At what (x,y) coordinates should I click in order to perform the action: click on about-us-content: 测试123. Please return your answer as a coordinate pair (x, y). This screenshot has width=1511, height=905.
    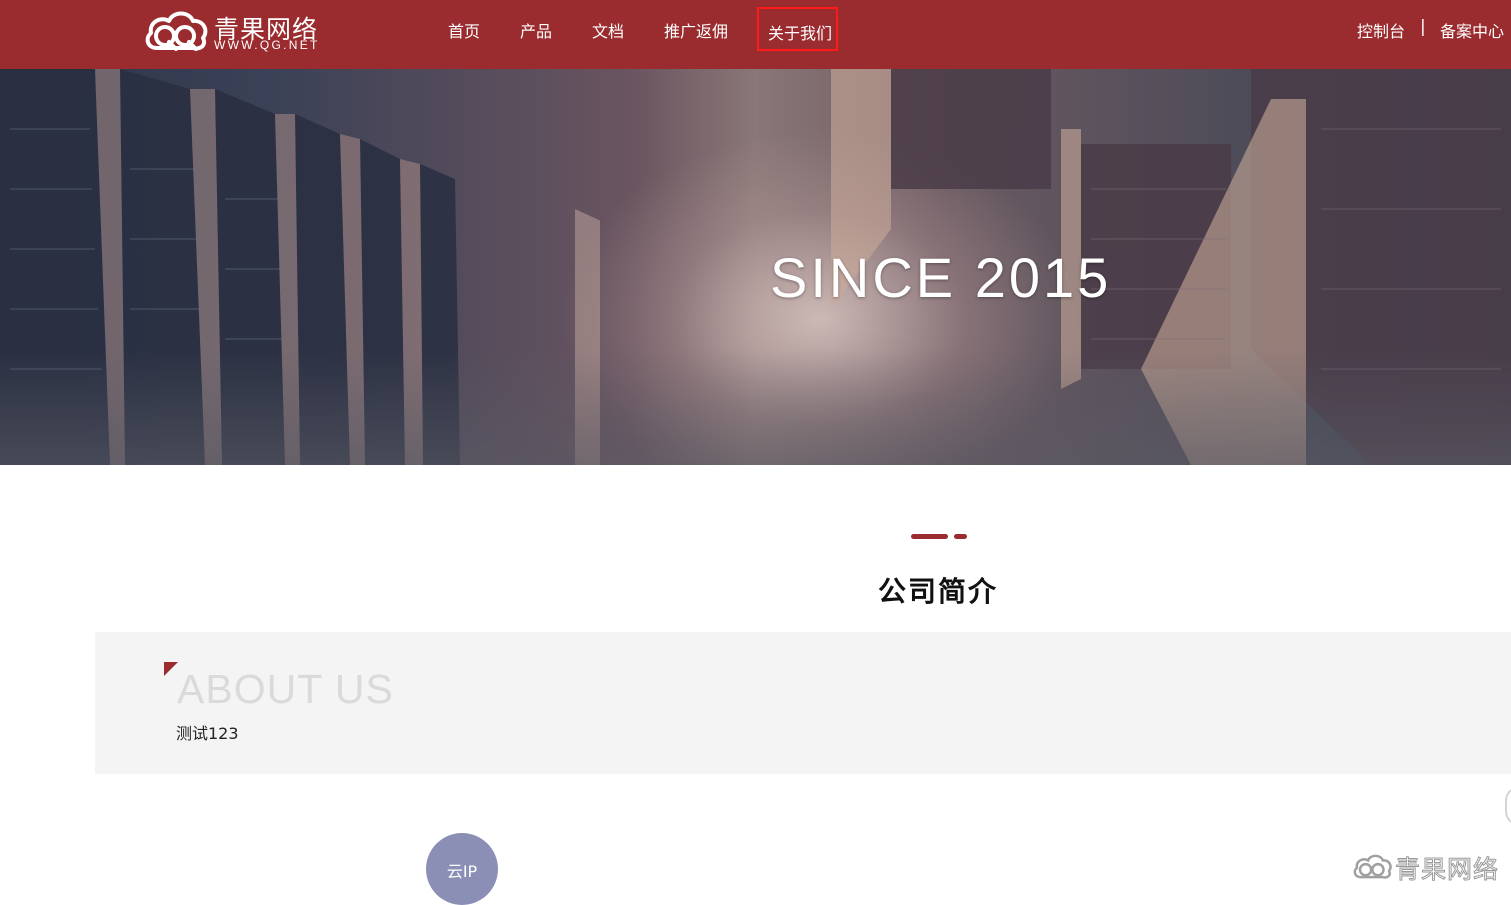
    Looking at the image, I should click on (207, 733).